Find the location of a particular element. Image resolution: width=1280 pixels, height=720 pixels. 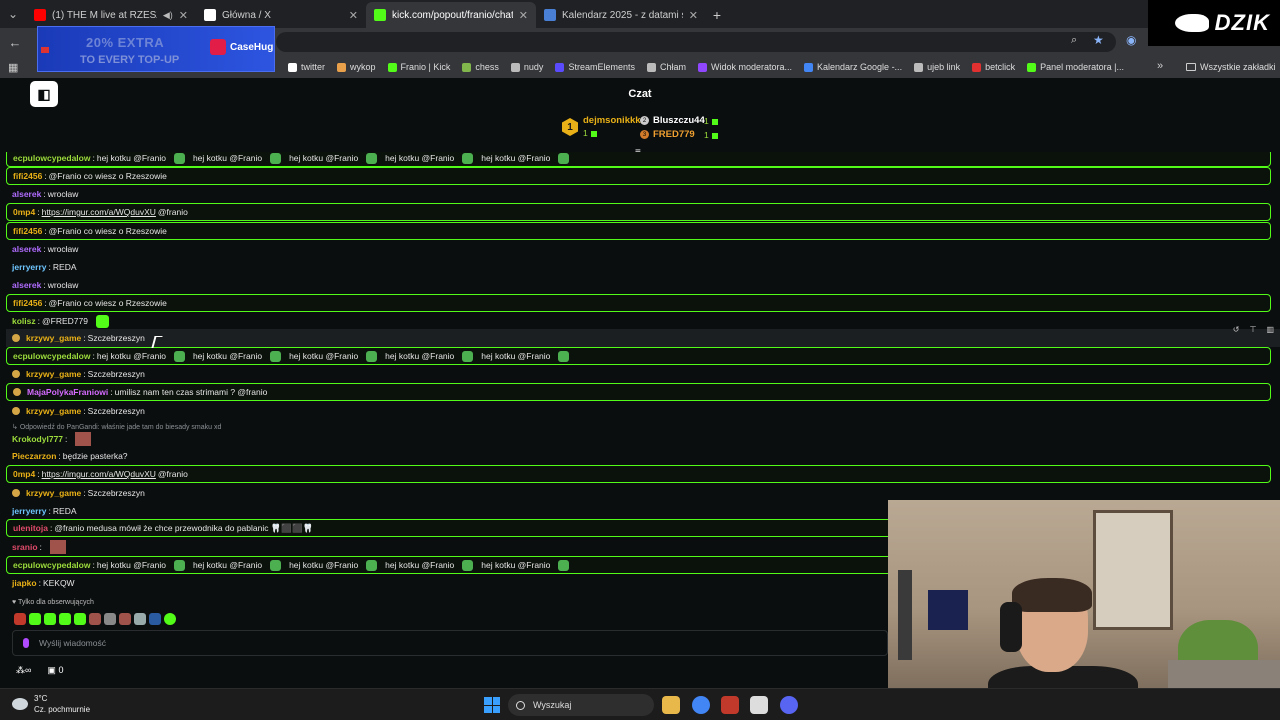

url-omnibox is located at coordinates (696, 42).